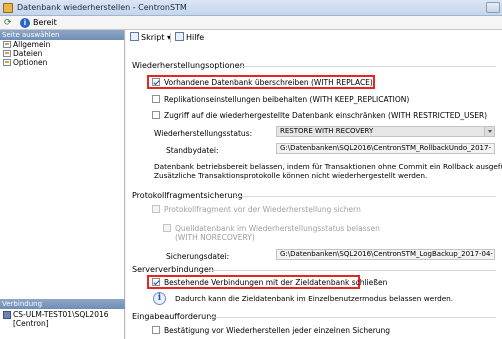 The image size is (502, 339). I want to click on toolbar: Skript ▾ Hilfe, so click(314, 38).